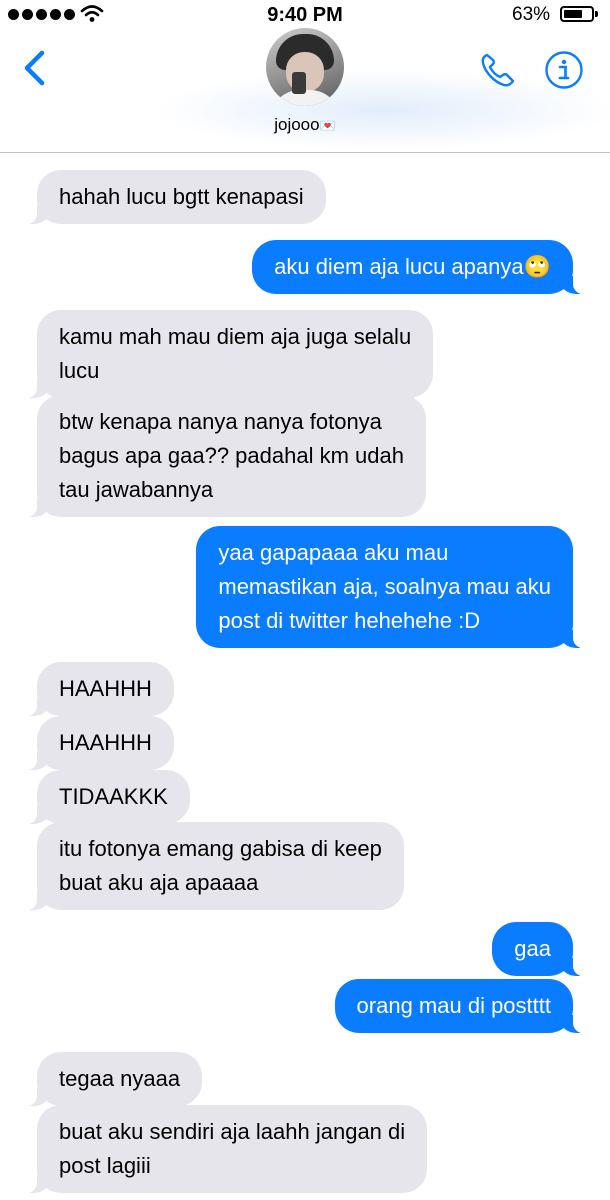  I want to click on contact-name: jojooo💌, so click(305, 125).